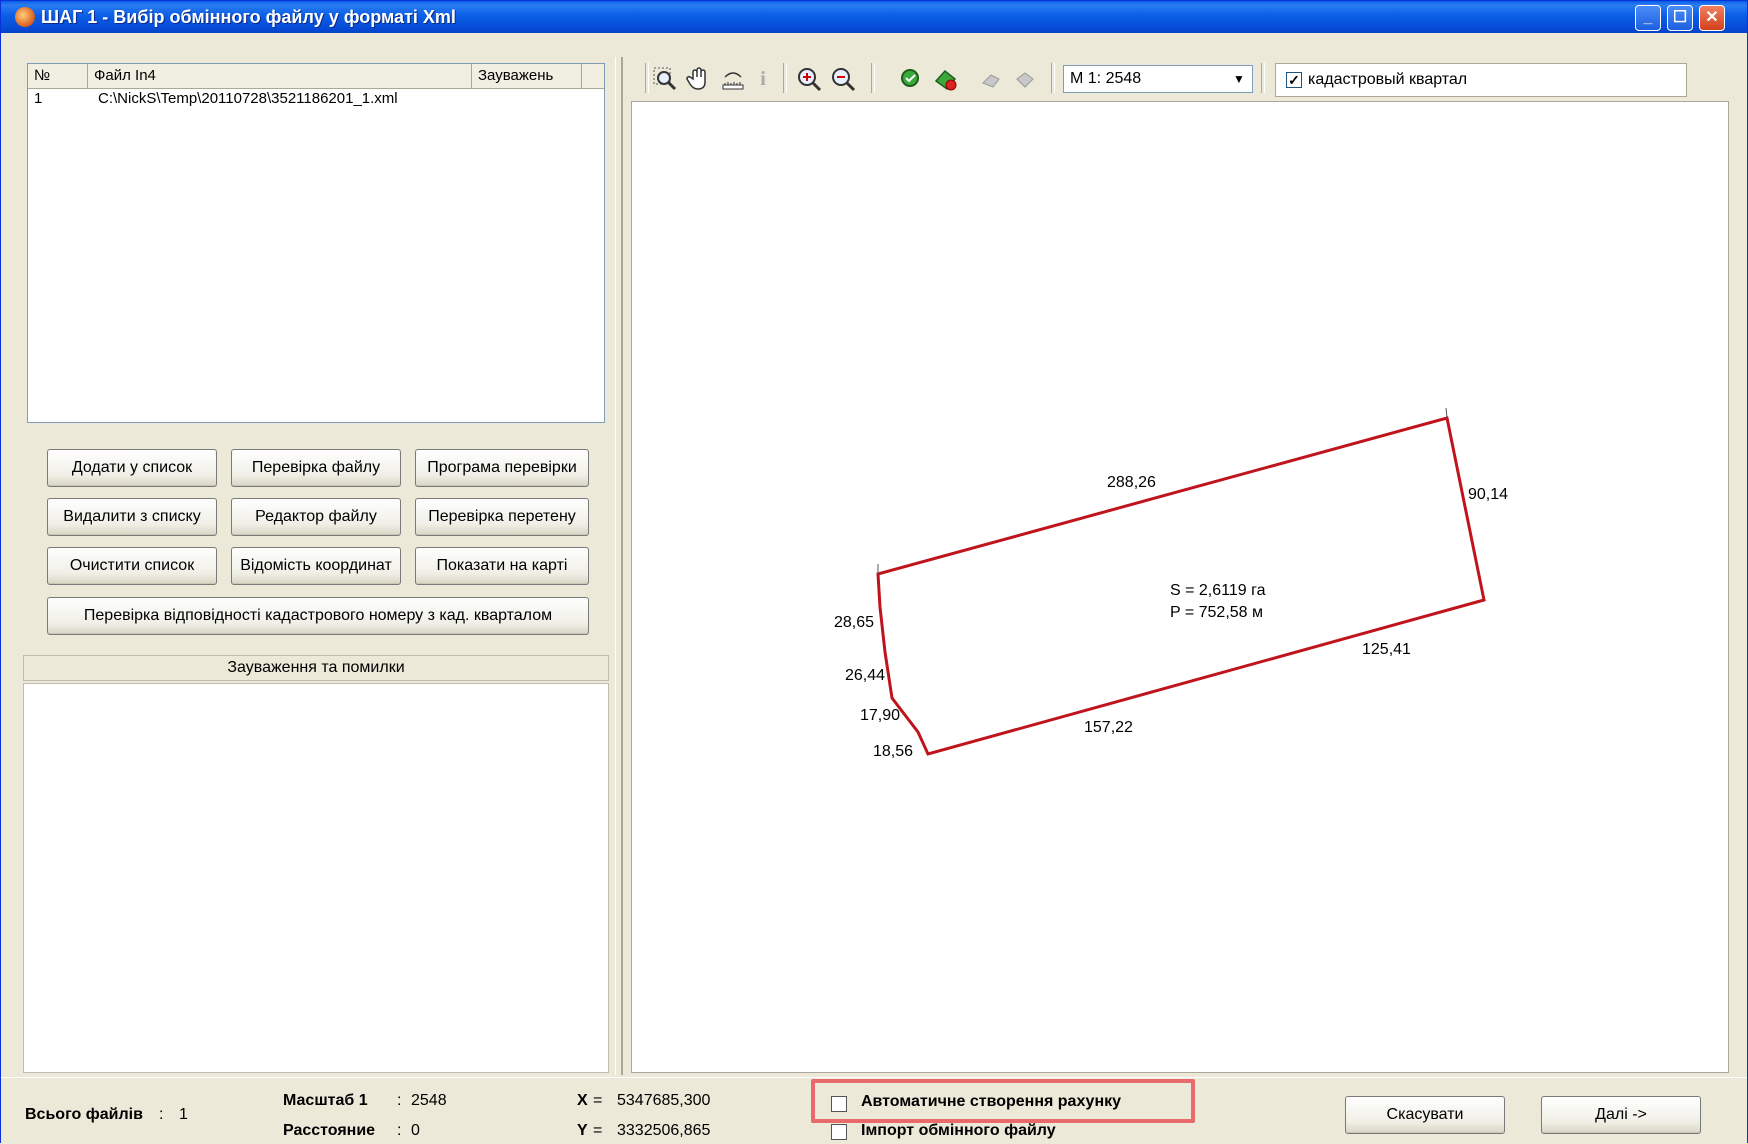 The width and height of the screenshot is (1748, 1144). What do you see at coordinates (699, 79) in the screenshot?
I see `pan-hand-icon` at bounding box center [699, 79].